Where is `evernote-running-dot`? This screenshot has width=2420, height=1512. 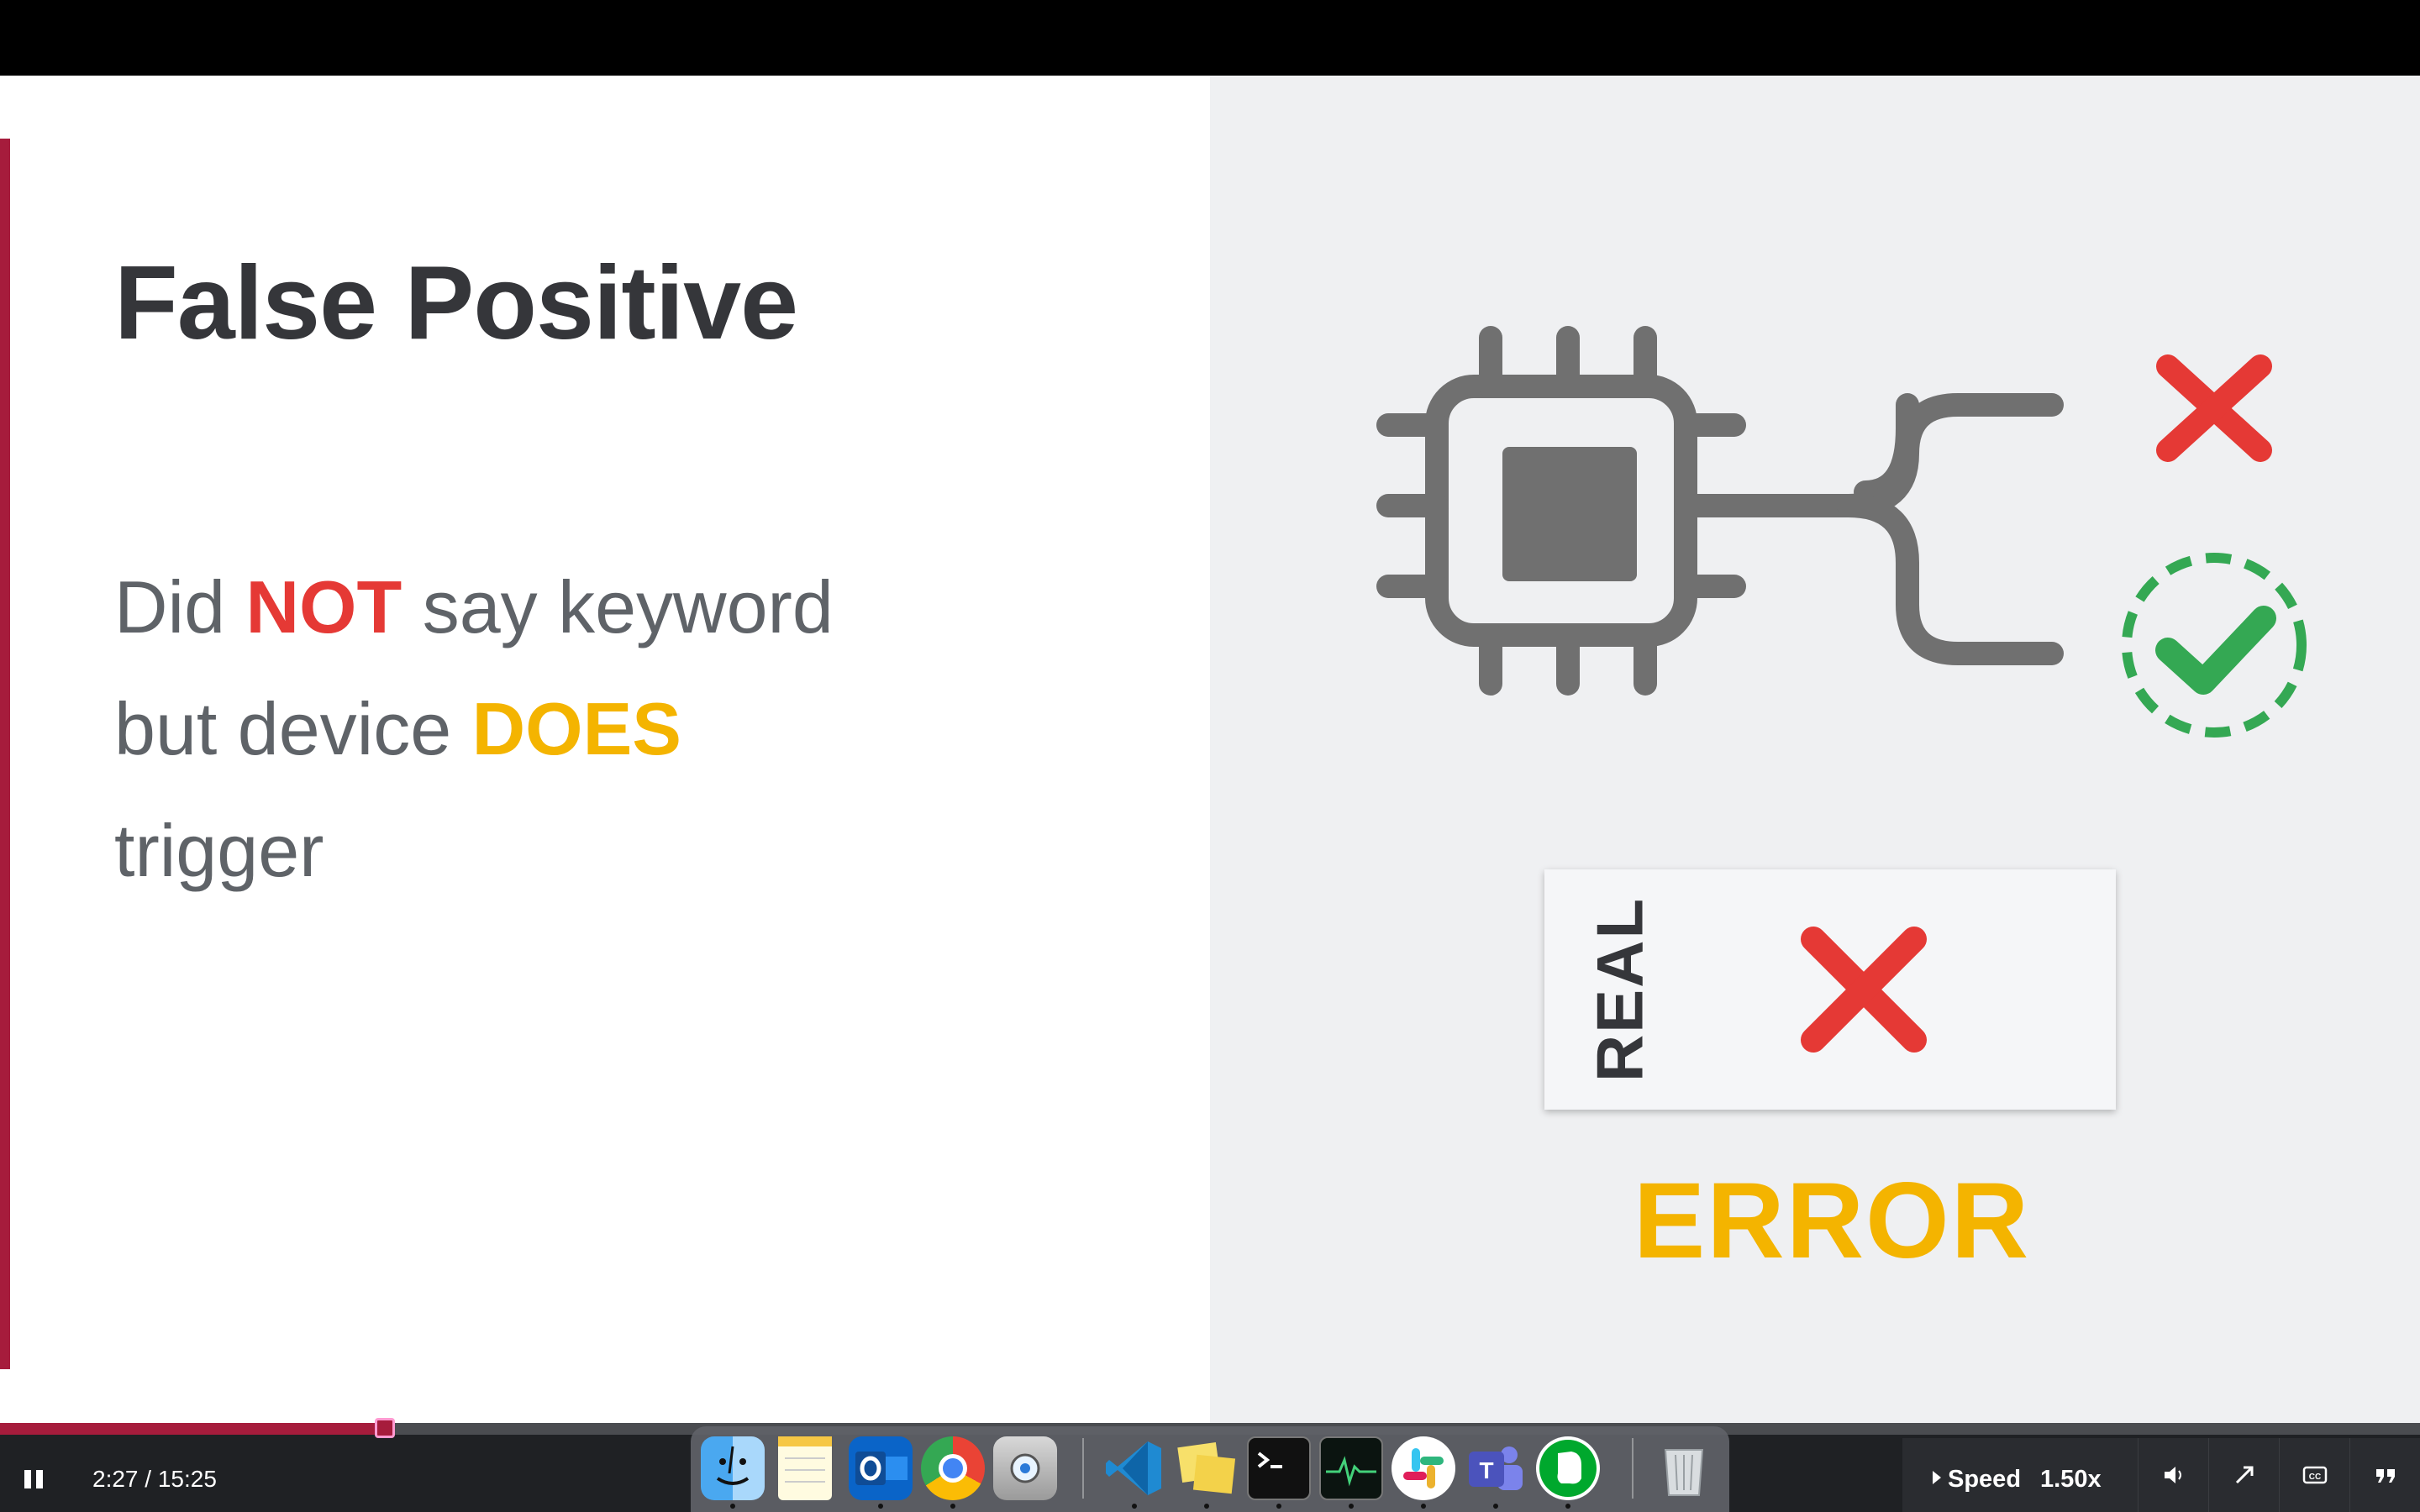
evernote-running-dot is located at coordinates (1567, 1506).